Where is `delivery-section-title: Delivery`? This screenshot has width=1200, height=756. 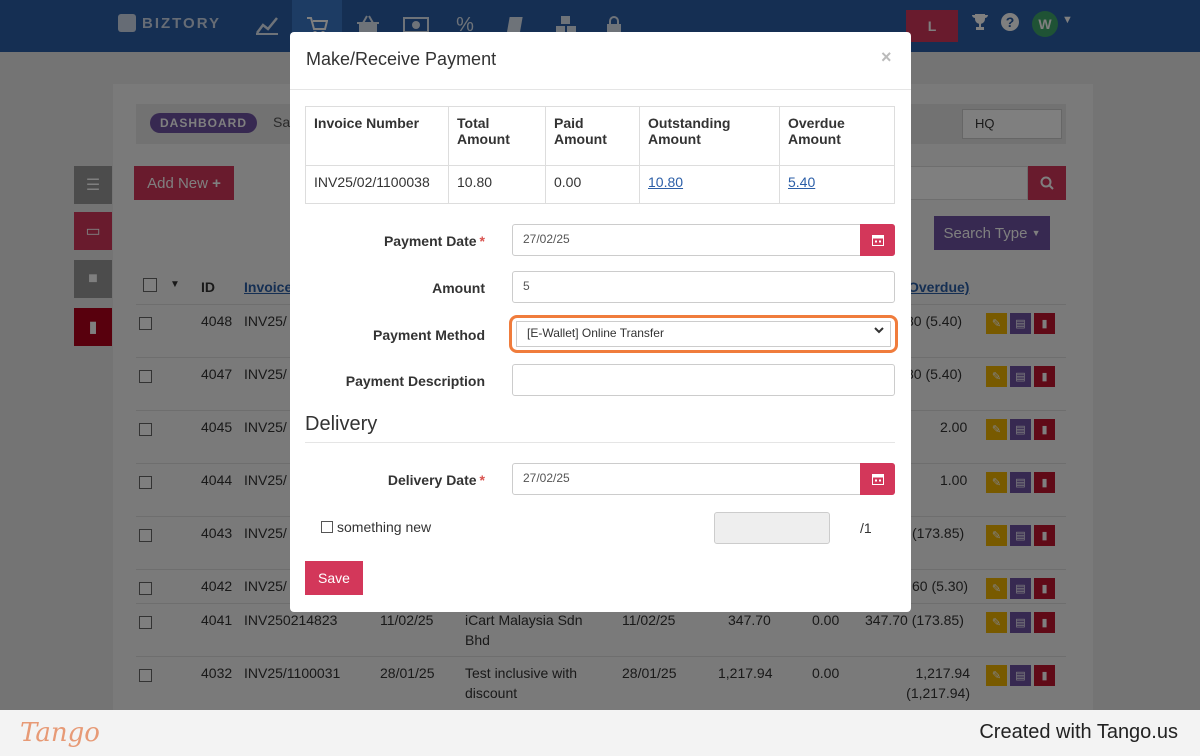
delivery-section-title: Delivery is located at coordinates (341, 424).